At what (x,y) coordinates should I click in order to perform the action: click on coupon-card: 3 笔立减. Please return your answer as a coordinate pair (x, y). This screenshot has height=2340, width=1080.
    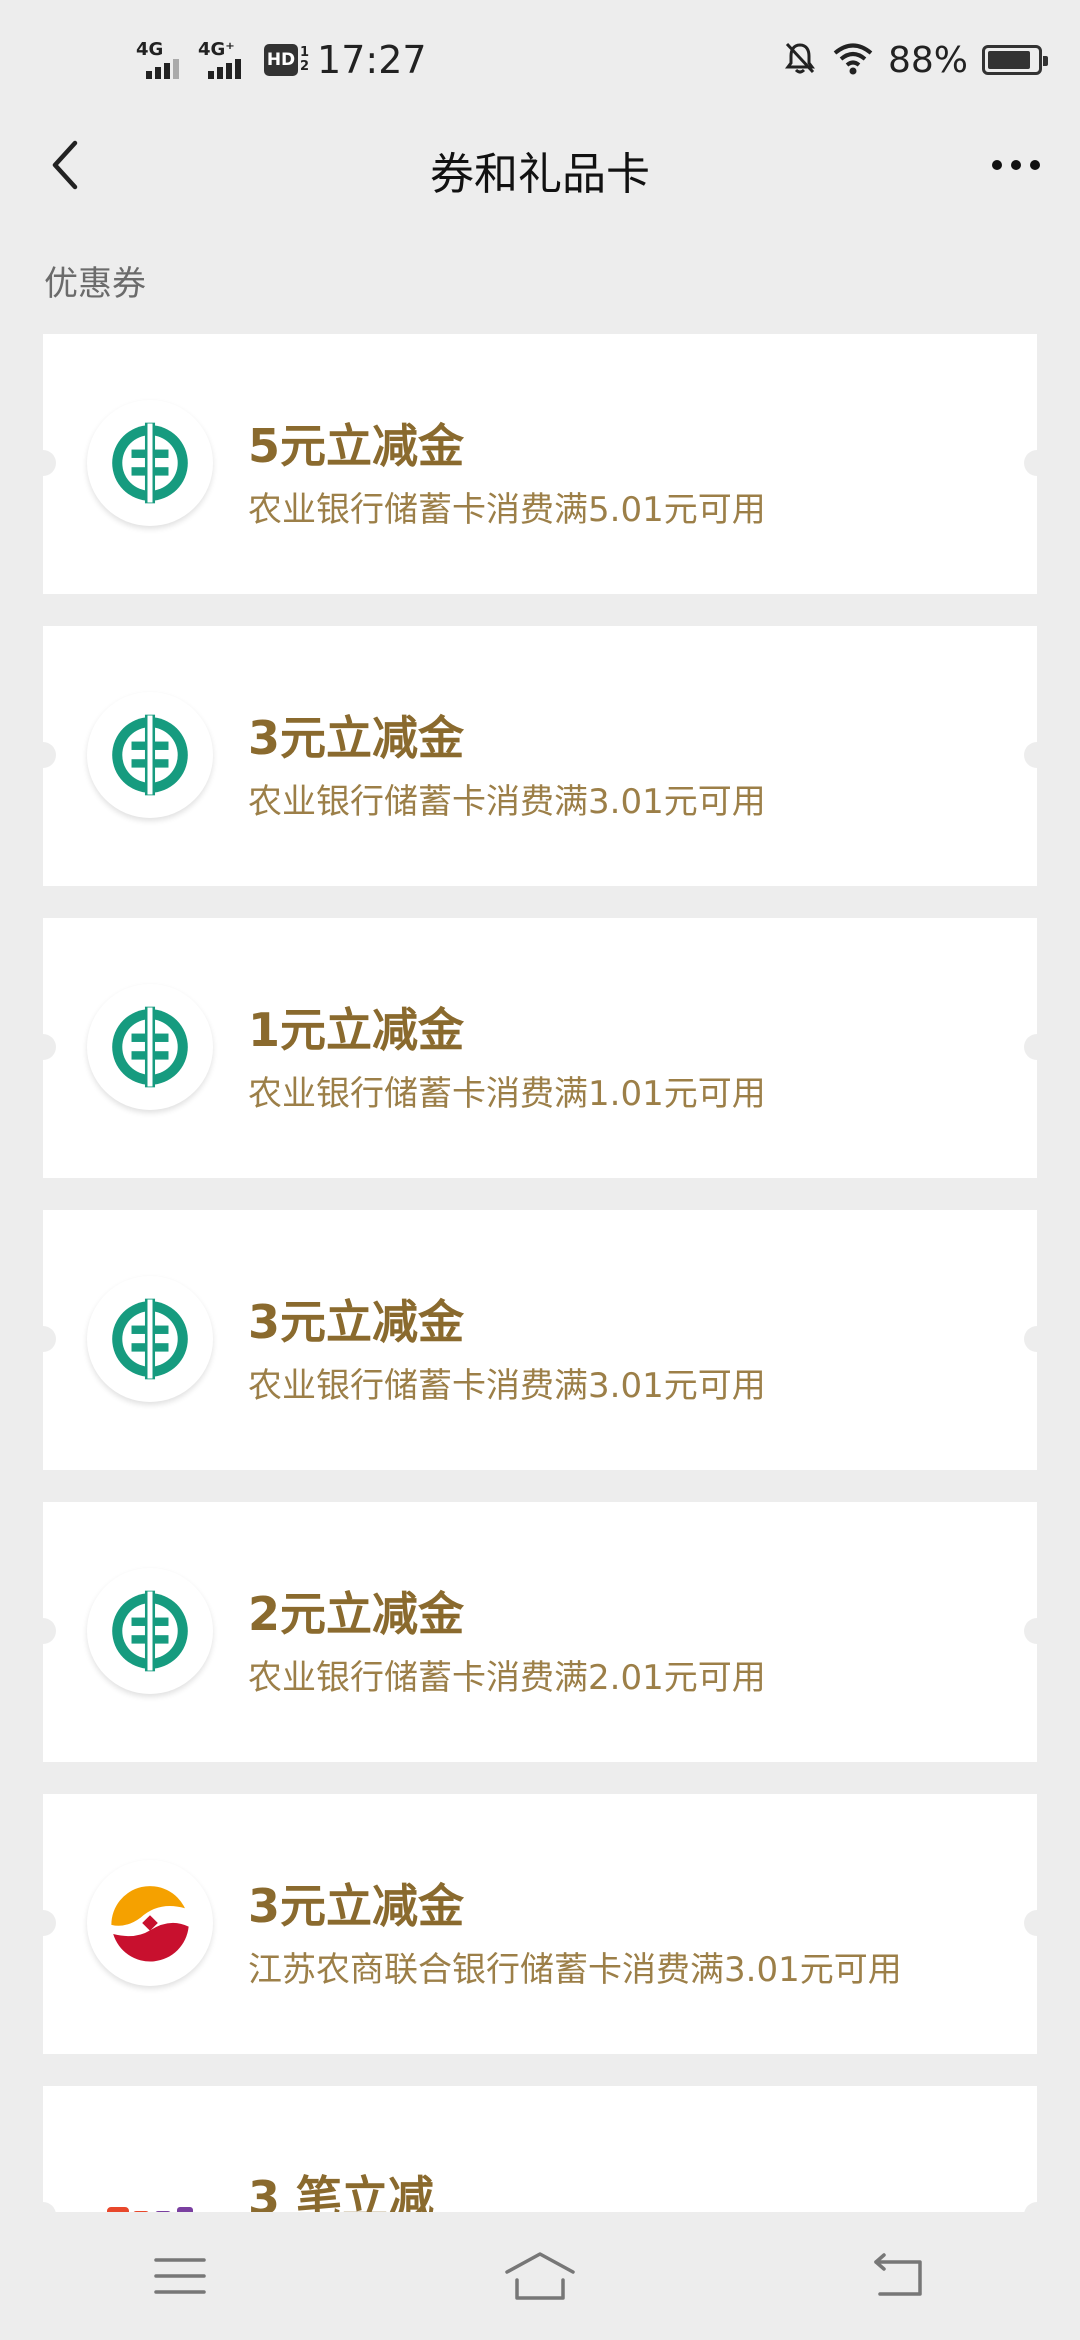
    Looking at the image, I should click on (540, 2149).